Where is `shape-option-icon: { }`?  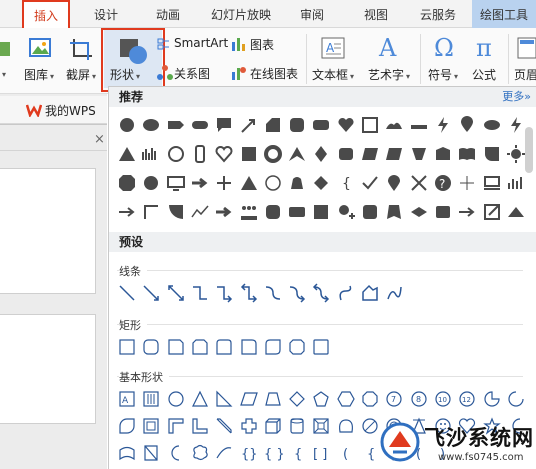 shape-option-icon: { } is located at coordinates (274, 453).